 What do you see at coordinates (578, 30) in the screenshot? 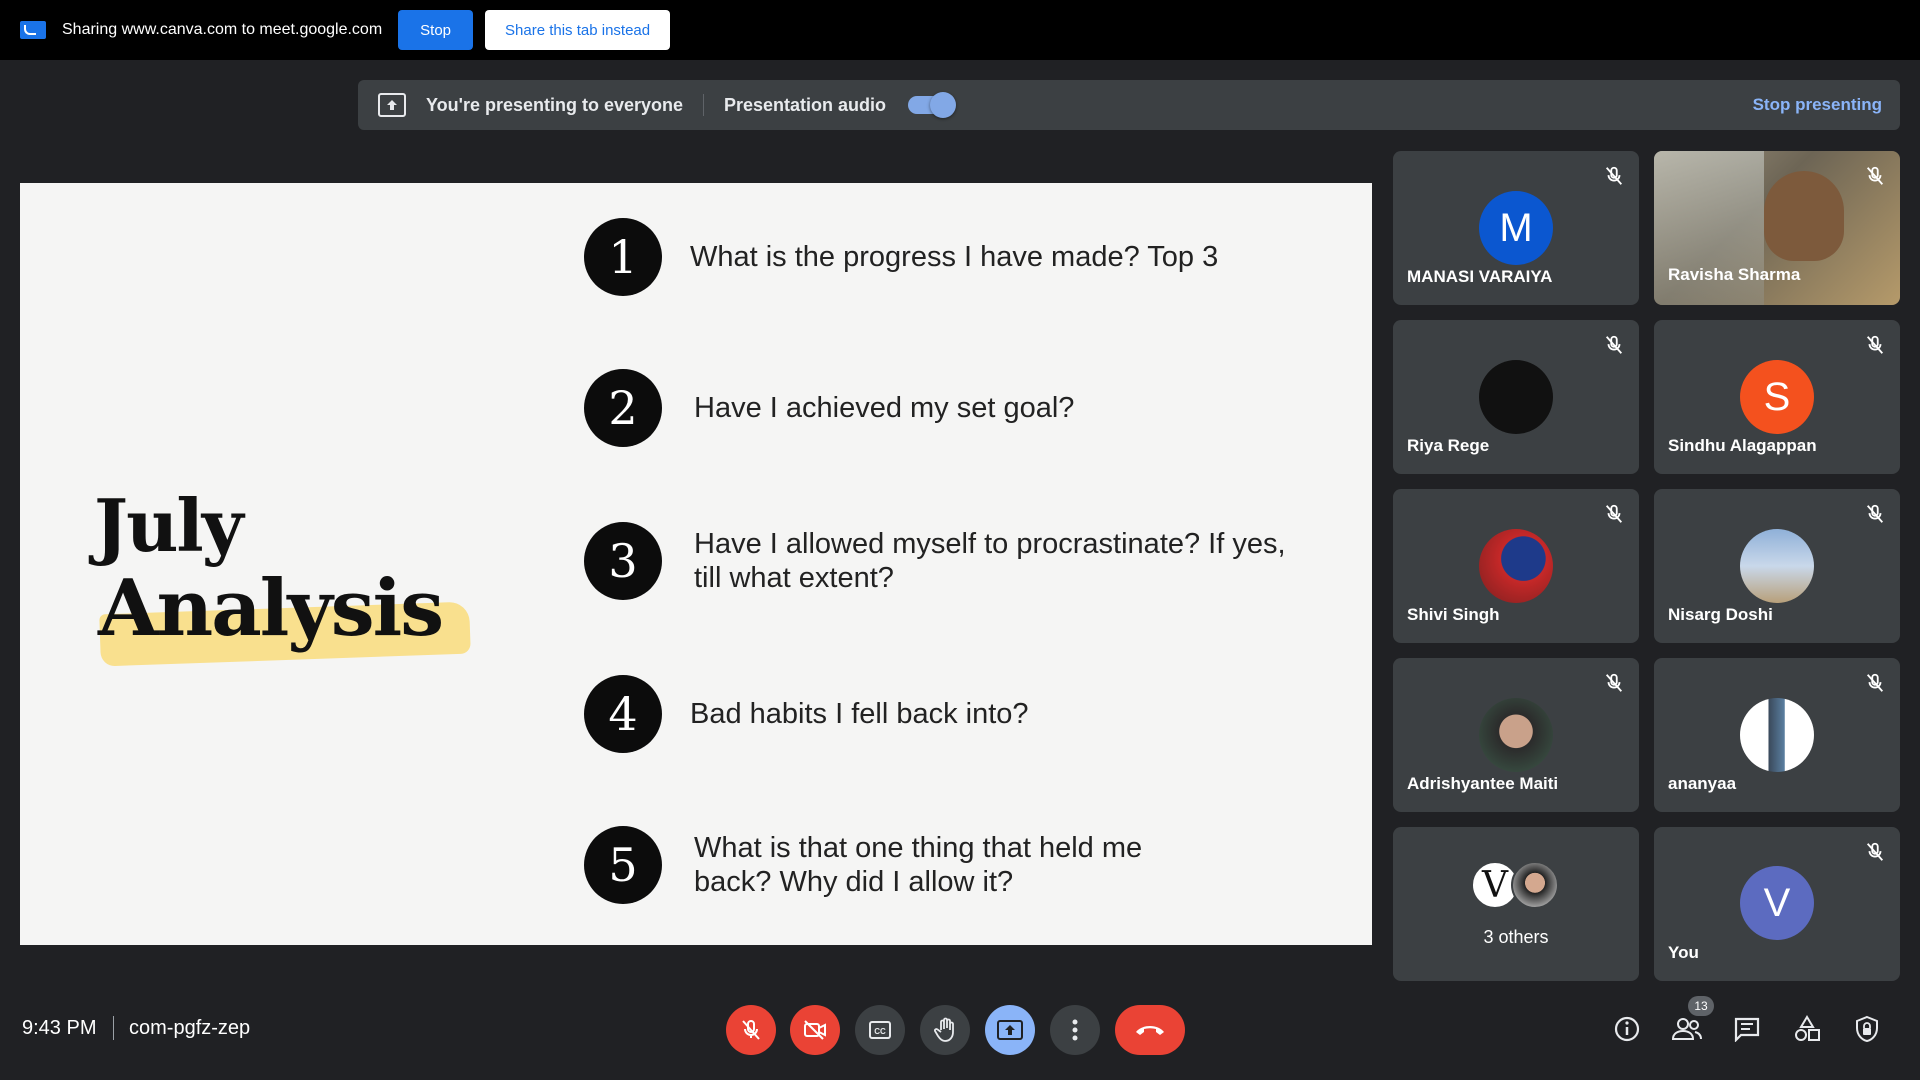
I see `share-this-tab-button: Share this tab instead` at bounding box center [578, 30].